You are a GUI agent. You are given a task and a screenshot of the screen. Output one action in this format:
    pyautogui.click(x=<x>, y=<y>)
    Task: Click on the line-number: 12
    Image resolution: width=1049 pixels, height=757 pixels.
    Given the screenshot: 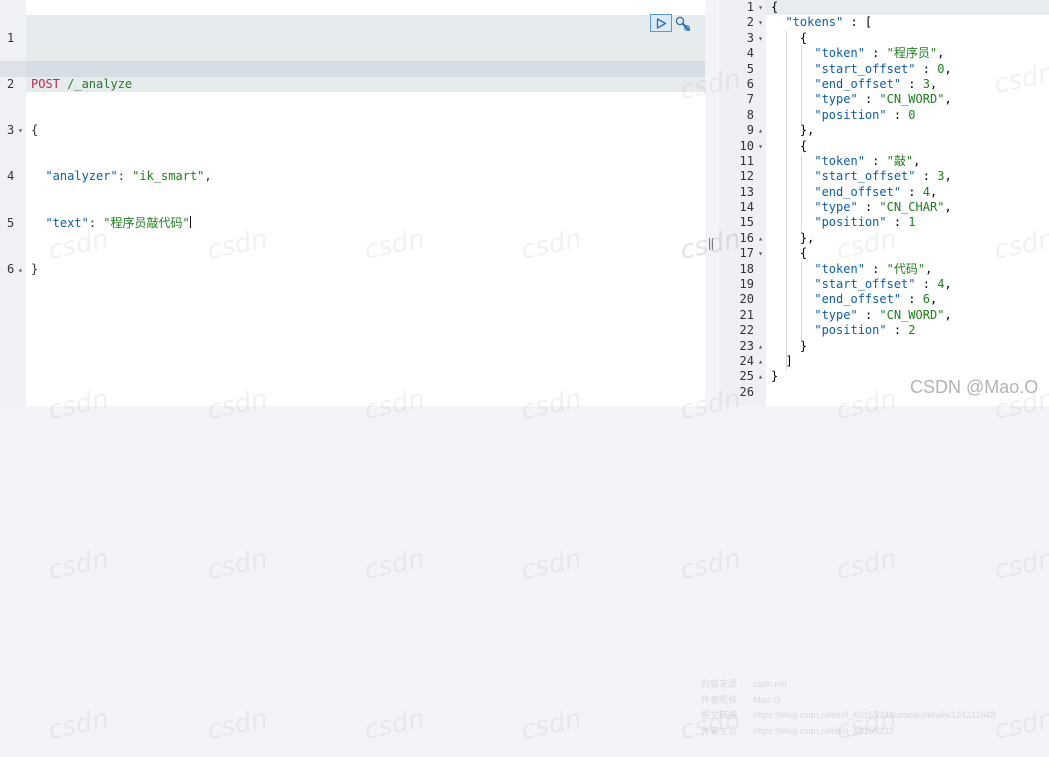 What is the action you would take?
    pyautogui.click(x=742, y=176)
    